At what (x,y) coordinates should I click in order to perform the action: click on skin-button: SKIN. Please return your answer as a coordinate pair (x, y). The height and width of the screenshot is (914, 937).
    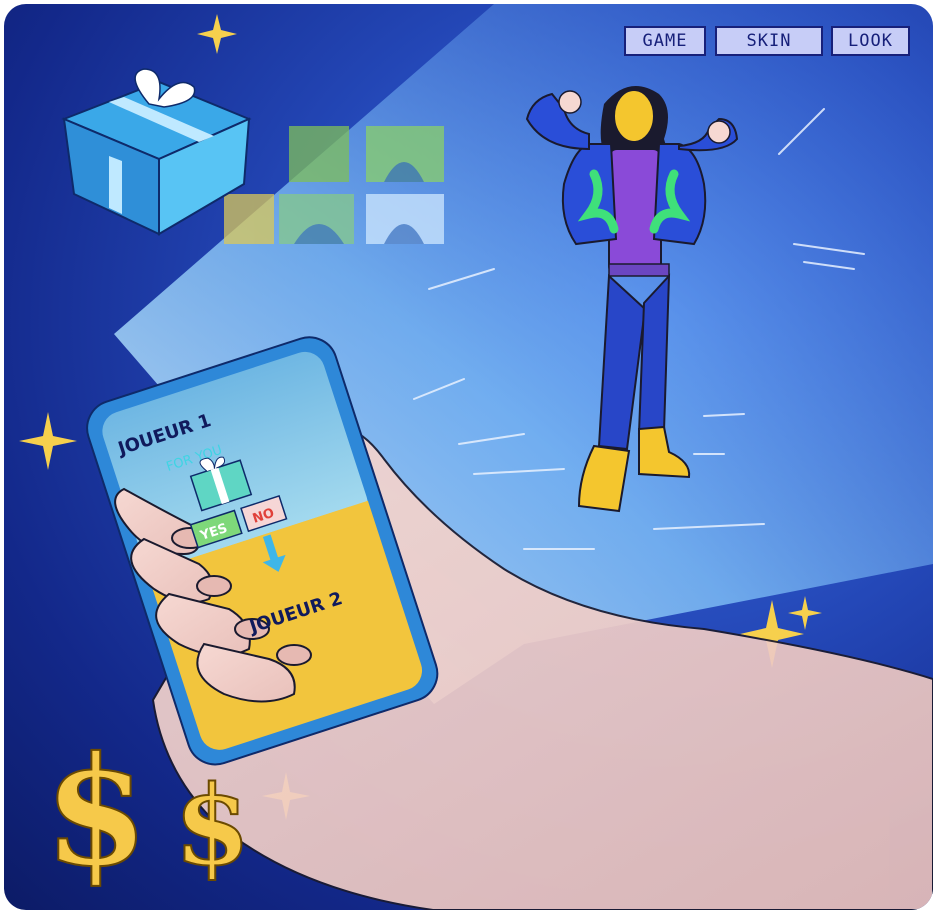
    Looking at the image, I should click on (769, 41).